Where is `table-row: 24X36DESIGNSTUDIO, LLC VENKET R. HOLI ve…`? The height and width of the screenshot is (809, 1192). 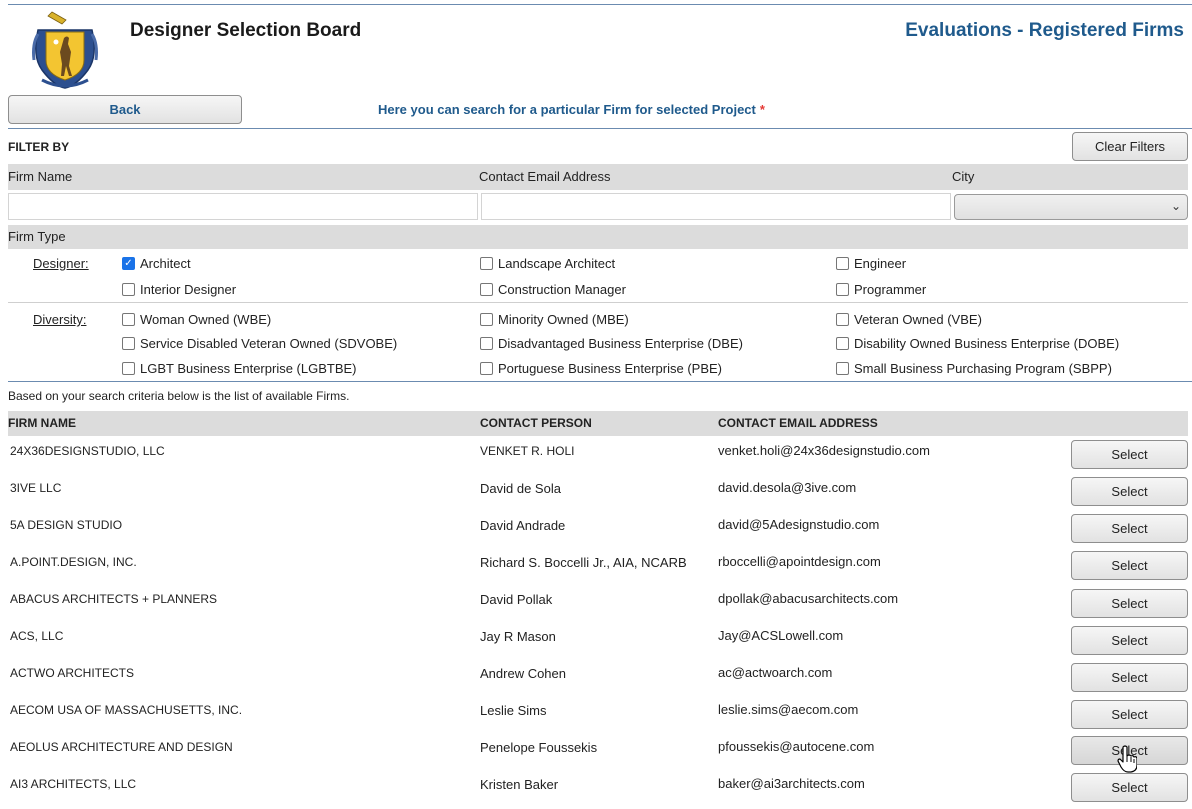 table-row: 24X36DESIGNSTUDIO, LLC VENKET R. HOLI ve… is located at coordinates (598, 456).